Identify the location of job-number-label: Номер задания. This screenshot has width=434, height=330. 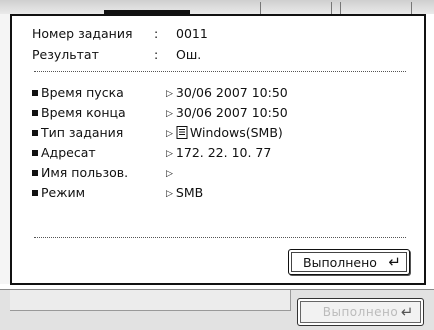
(82, 33).